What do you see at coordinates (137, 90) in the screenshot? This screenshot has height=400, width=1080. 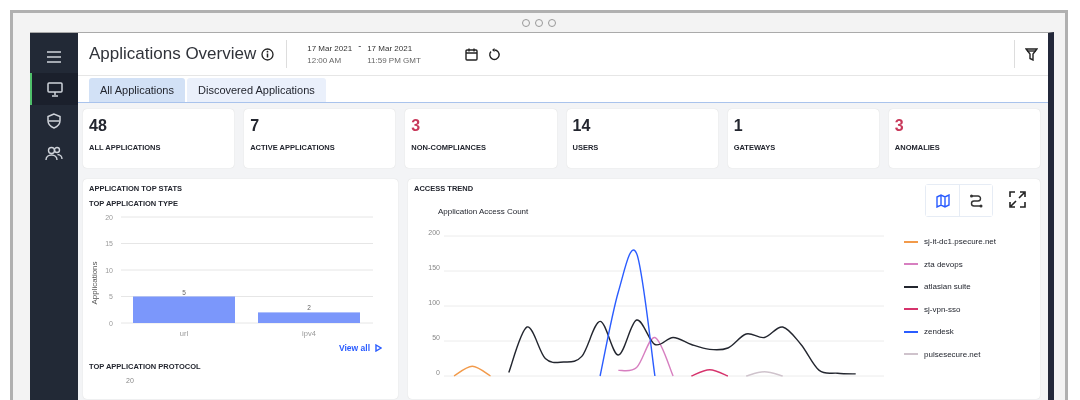 I see `tab: All Applications` at bounding box center [137, 90].